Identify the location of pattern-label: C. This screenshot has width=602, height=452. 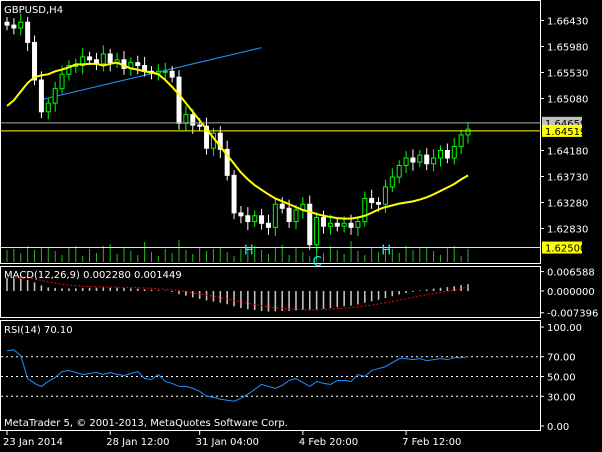
(317, 262).